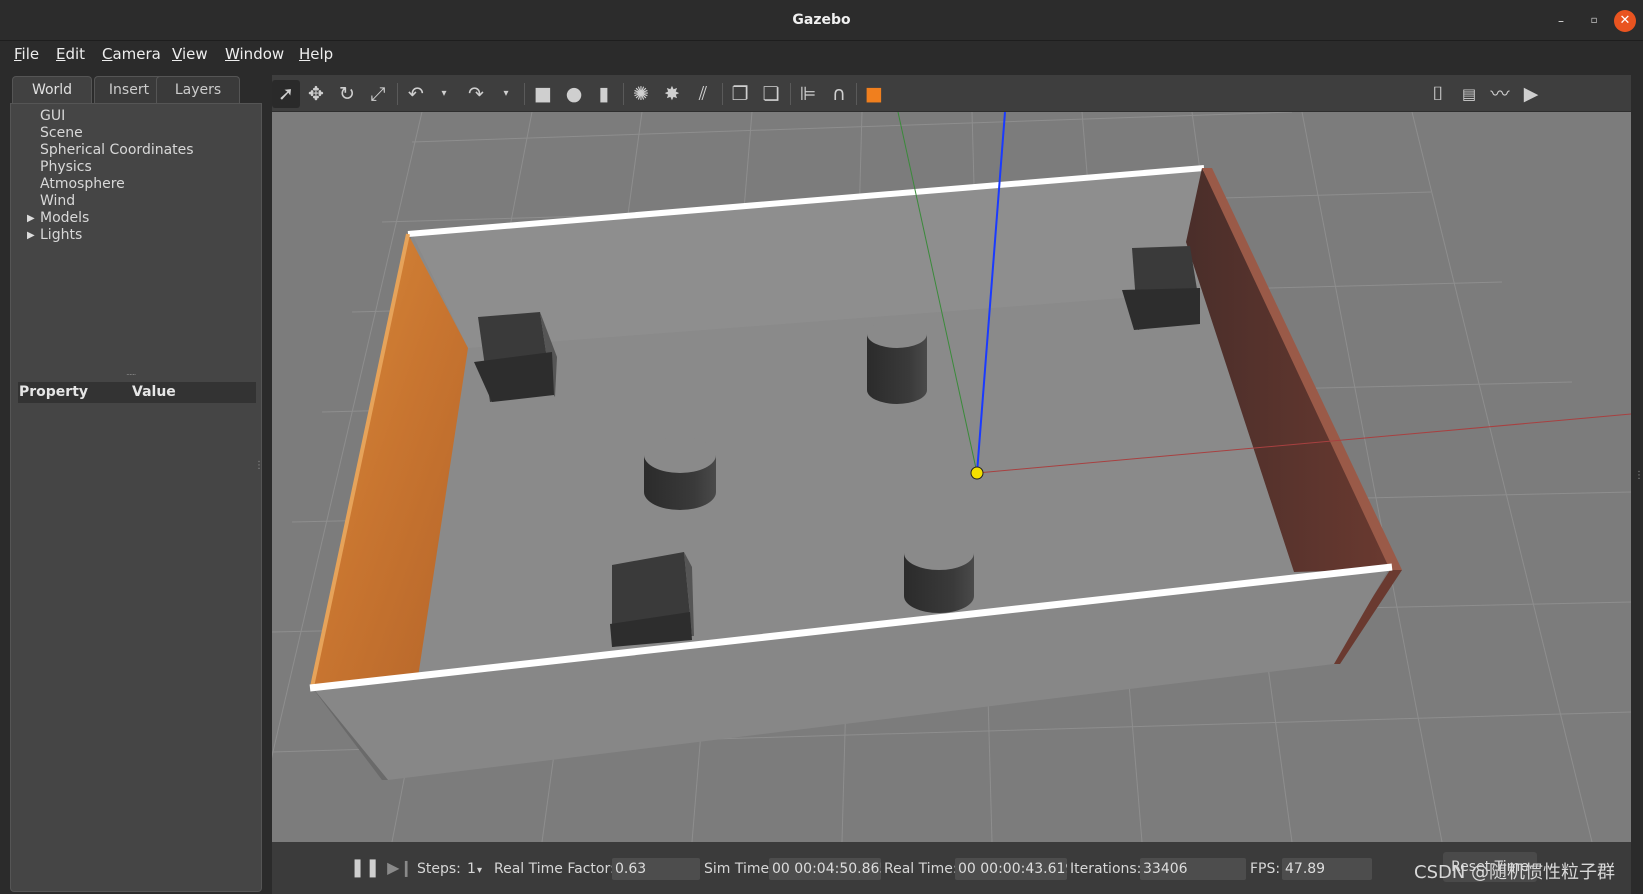 The image size is (1643, 894). What do you see at coordinates (1106, 869) in the screenshot?
I see `iterations-label: Iterations:` at bounding box center [1106, 869].